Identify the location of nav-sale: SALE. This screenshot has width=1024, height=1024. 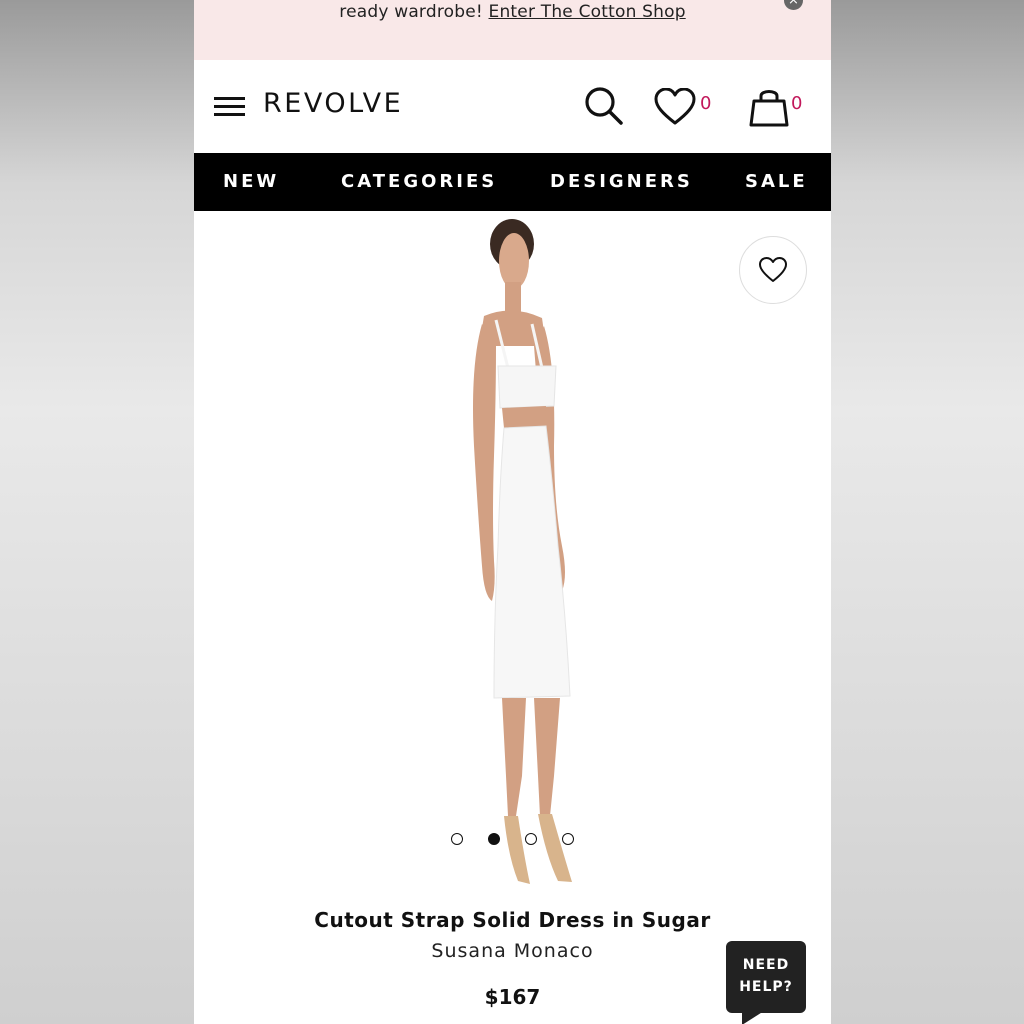
(776, 181).